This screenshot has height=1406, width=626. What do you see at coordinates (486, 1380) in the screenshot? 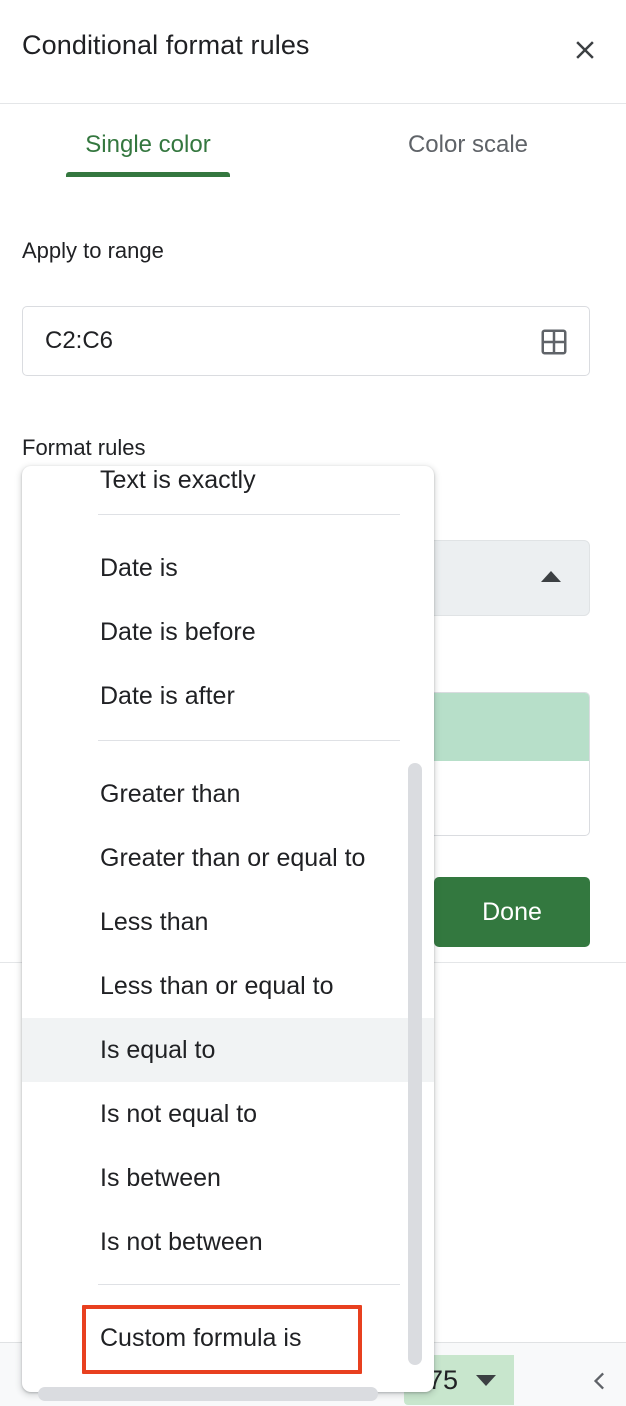
I see `chevron-down-icon` at bounding box center [486, 1380].